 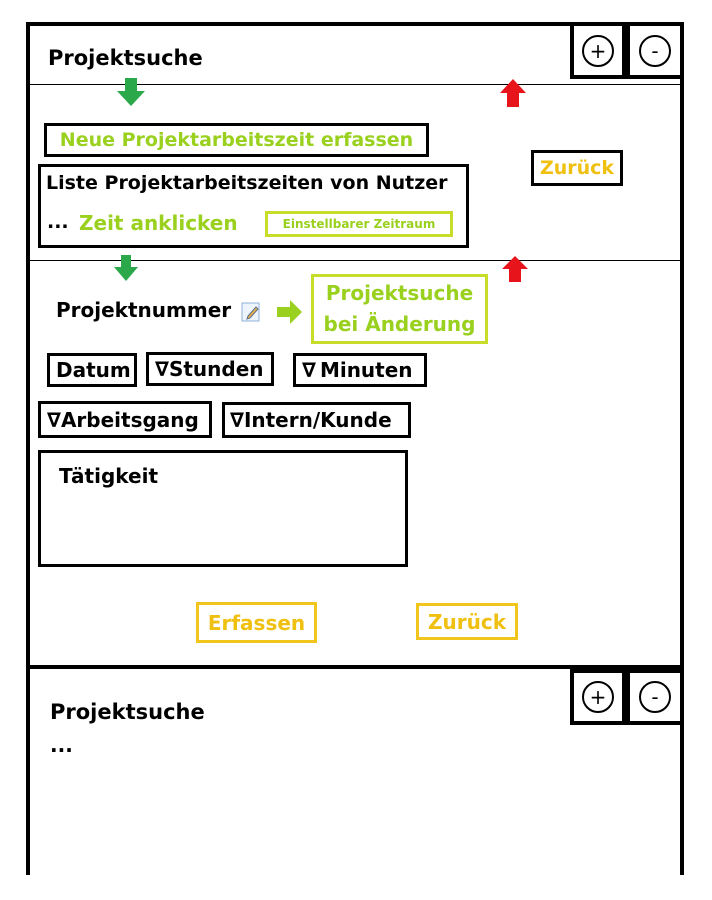 I want to click on work-step-dropdown: ∇ Arbeitsgang, so click(x=125, y=419).